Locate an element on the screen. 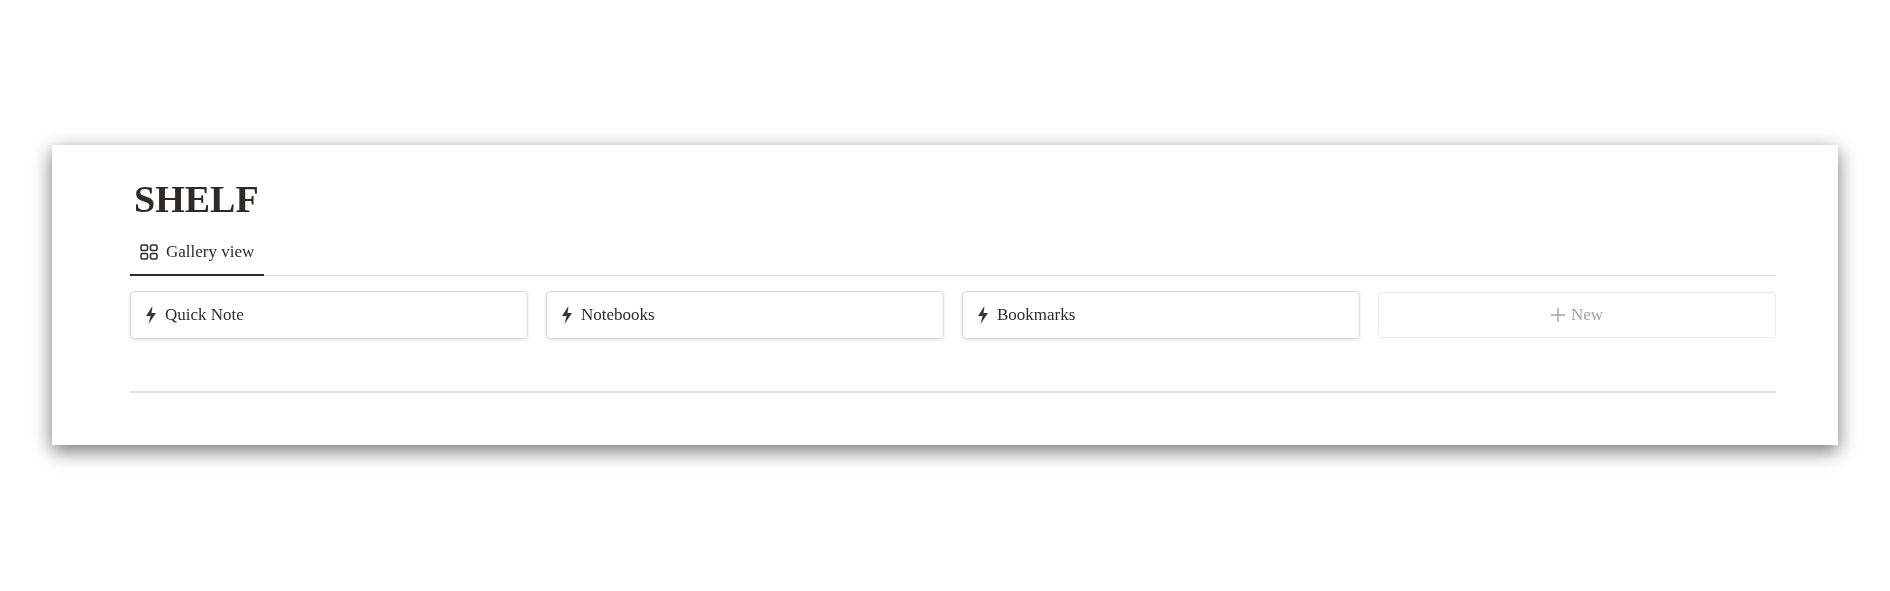  page-title: SHELF is located at coordinates (196, 199).